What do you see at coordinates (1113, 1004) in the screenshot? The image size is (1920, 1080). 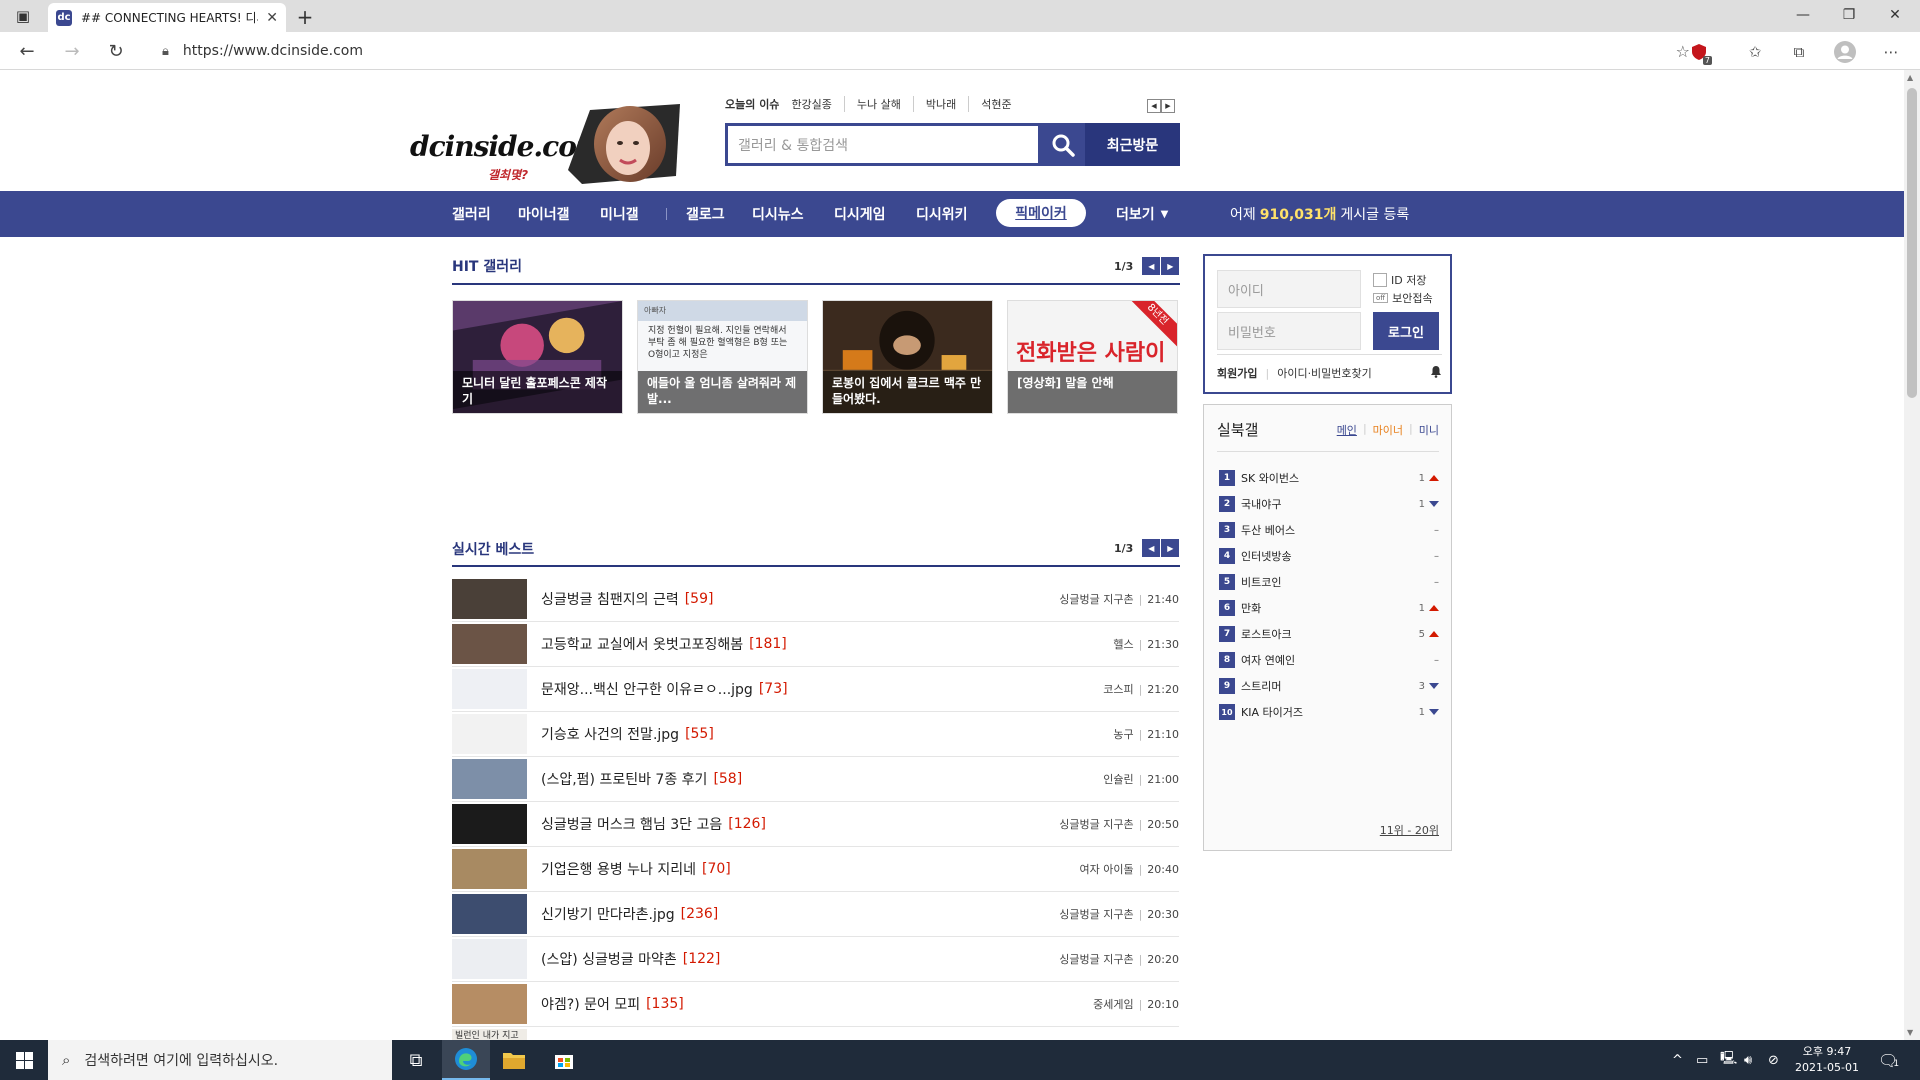 I see `gallery-name: 중세게임` at bounding box center [1113, 1004].